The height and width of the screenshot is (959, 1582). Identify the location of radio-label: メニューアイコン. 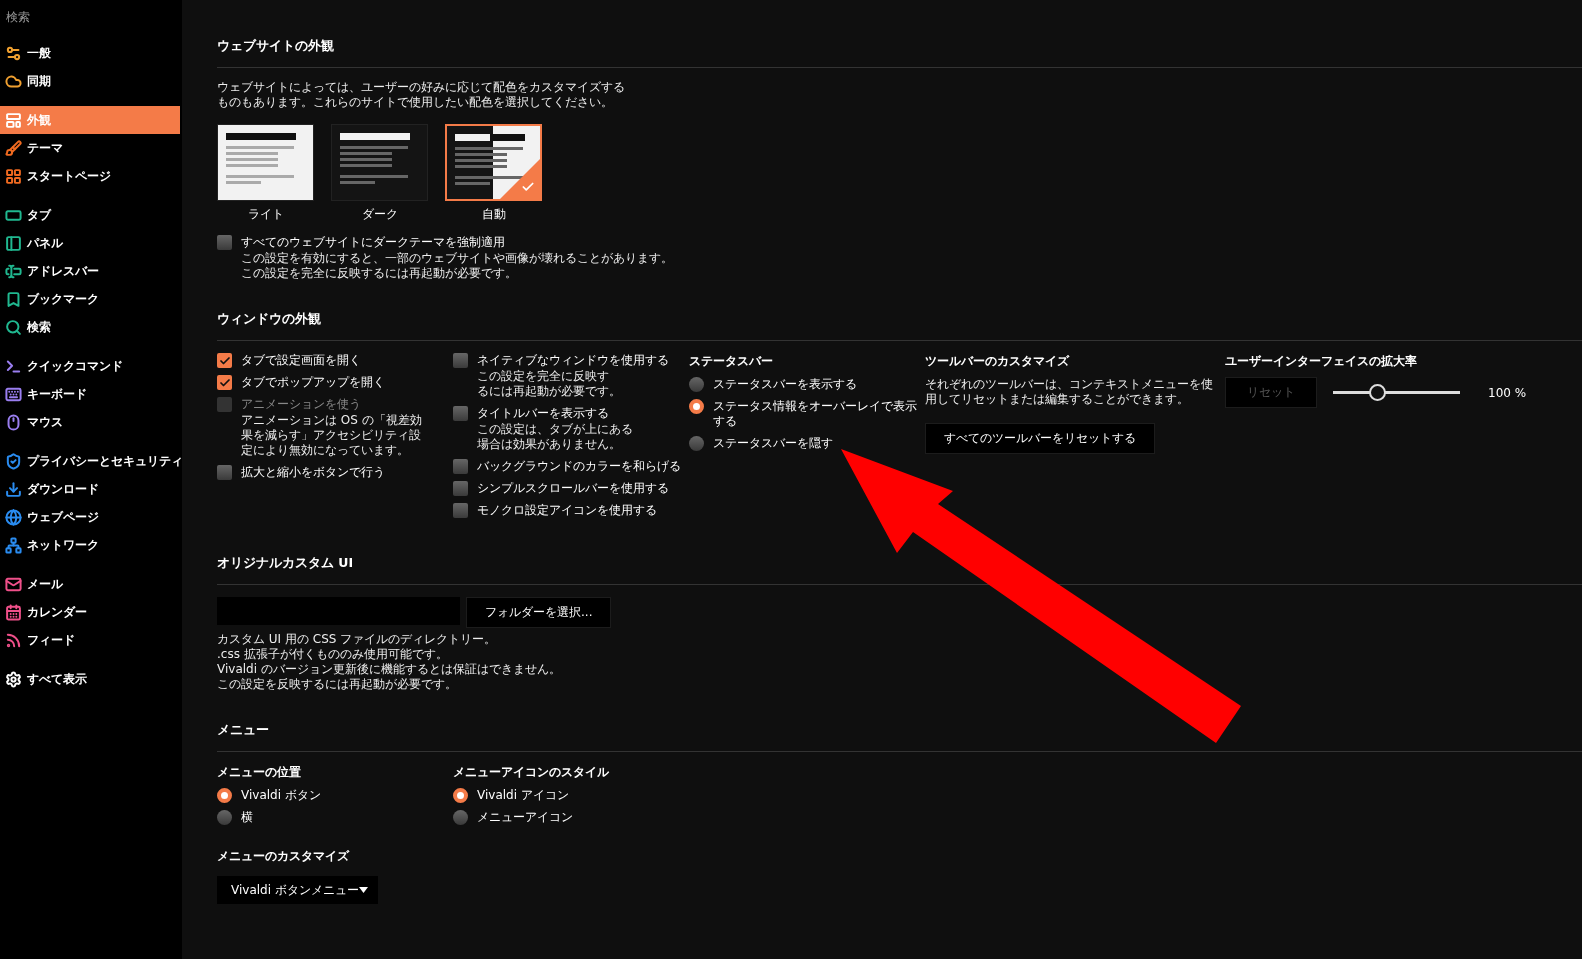
(525, 817).